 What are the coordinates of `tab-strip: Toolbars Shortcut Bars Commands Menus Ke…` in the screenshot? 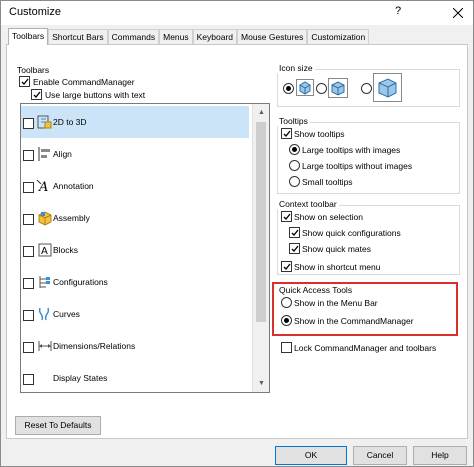 It's located at (189, 36).